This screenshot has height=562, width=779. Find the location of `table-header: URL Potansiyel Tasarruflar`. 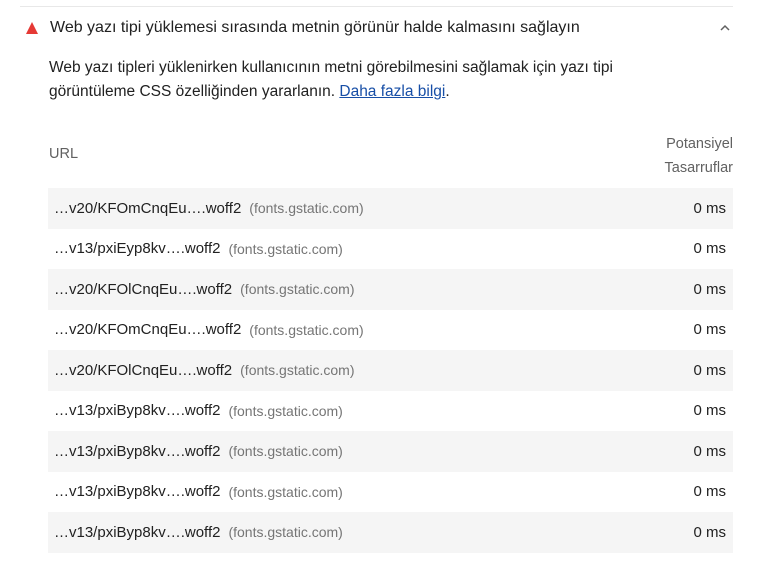

table-header: URL Potansiyel Tasarruflar is located at coordinates (391, 158).